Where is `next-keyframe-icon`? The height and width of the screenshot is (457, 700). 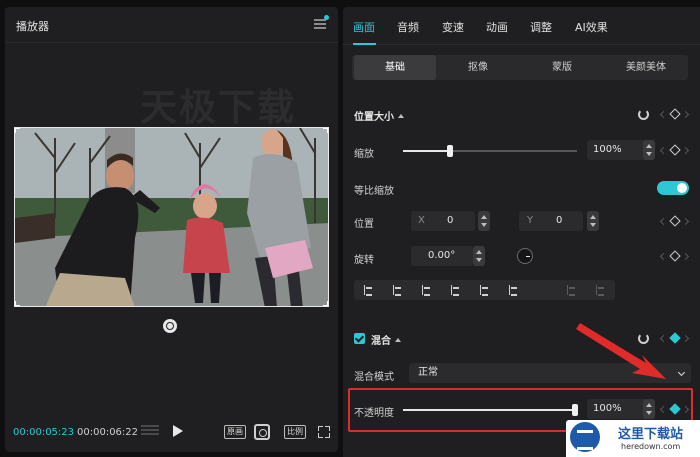
next-keyframe-icon is located at coordinates (685, 114).